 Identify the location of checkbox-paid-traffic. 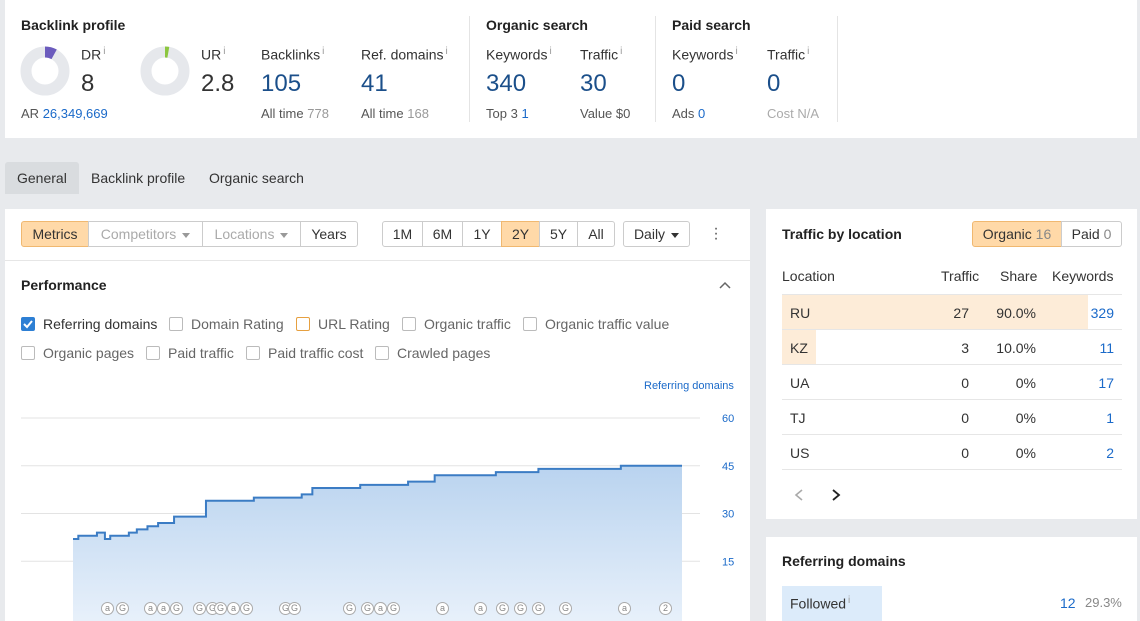
(153, 353).